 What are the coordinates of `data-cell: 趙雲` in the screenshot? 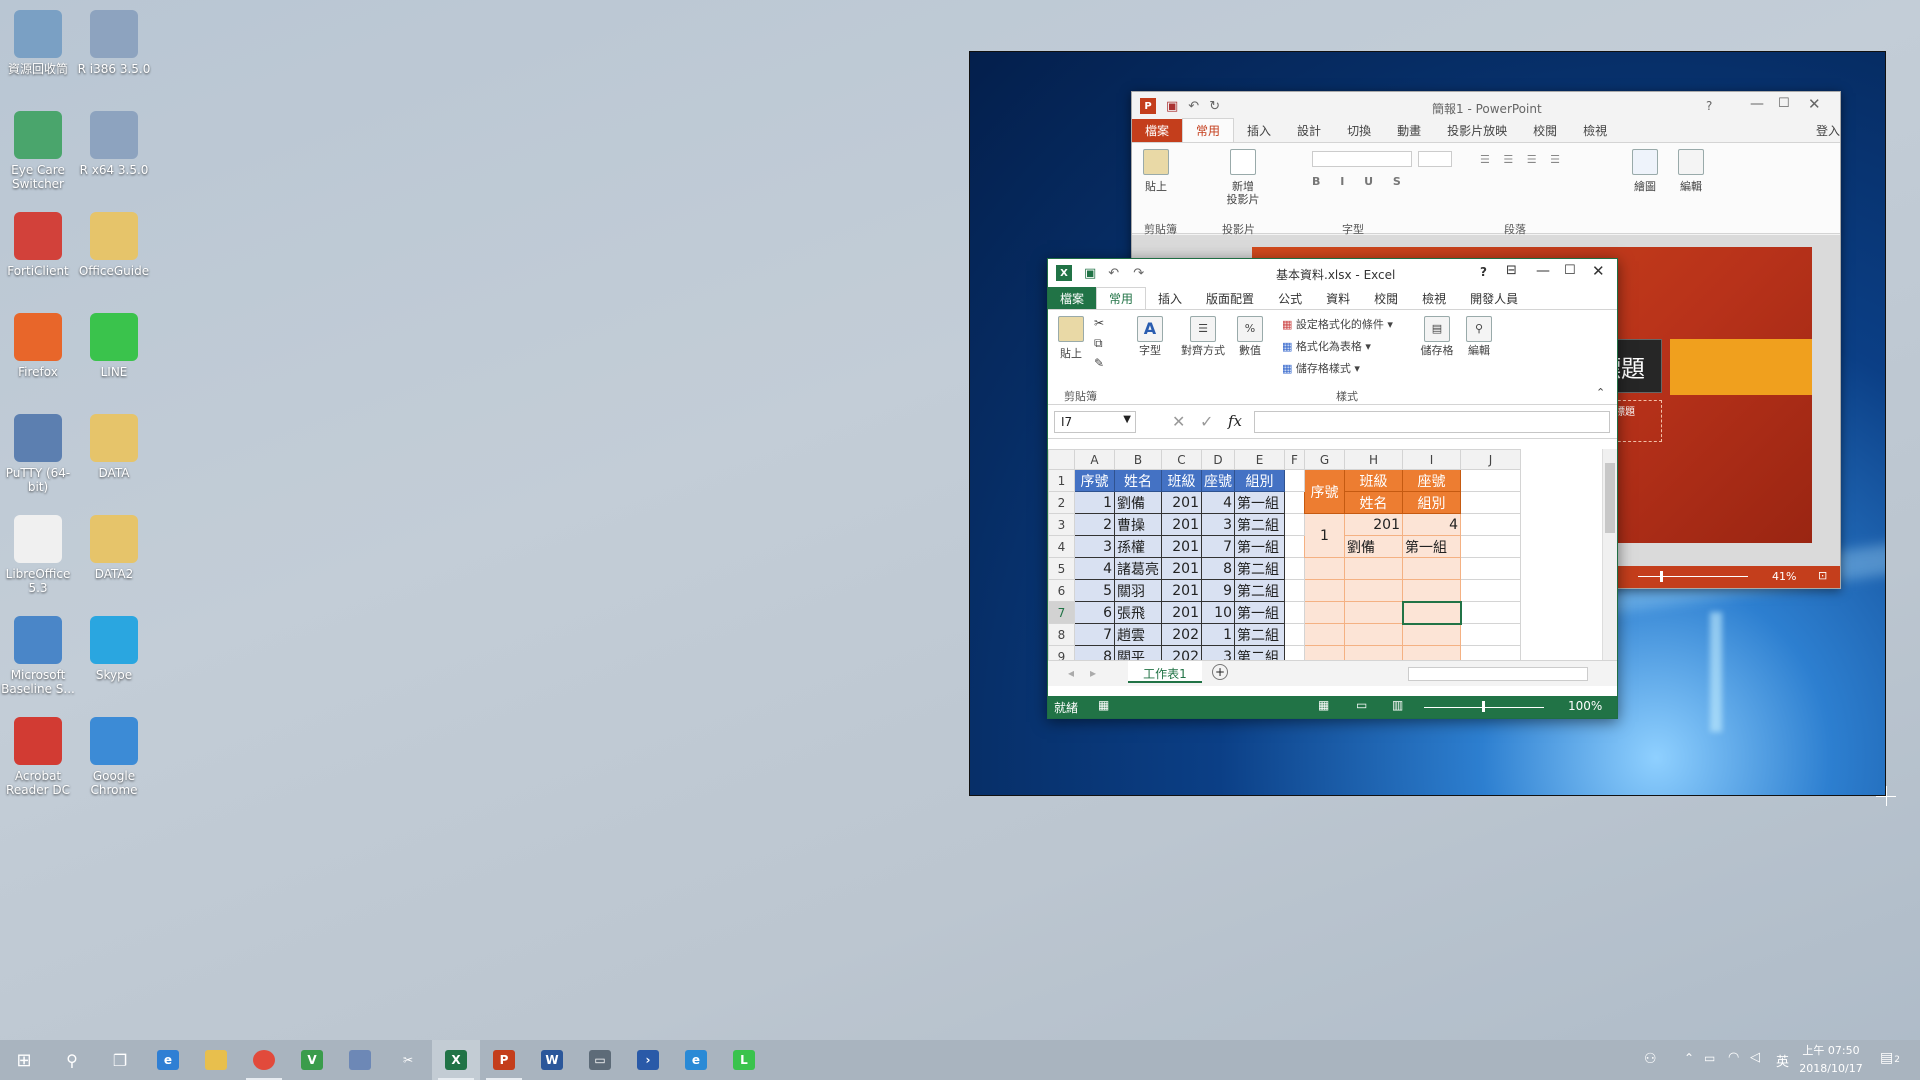 It's located at (1138, 634).